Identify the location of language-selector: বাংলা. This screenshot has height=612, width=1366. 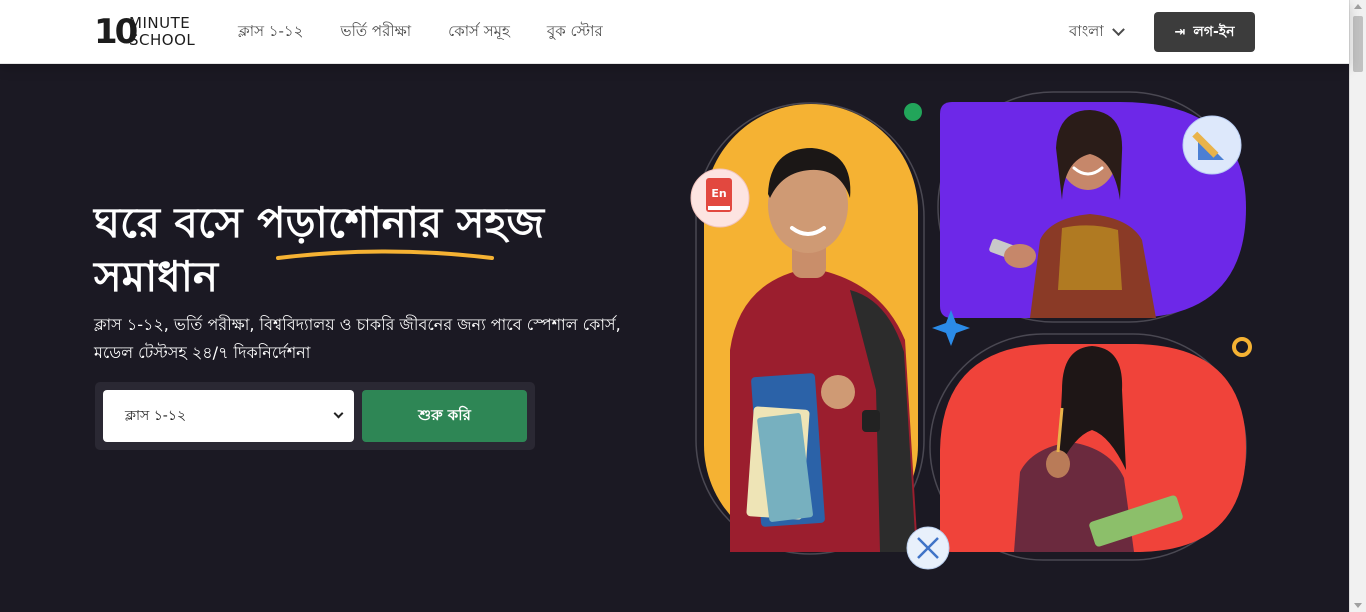
(1097, 32).